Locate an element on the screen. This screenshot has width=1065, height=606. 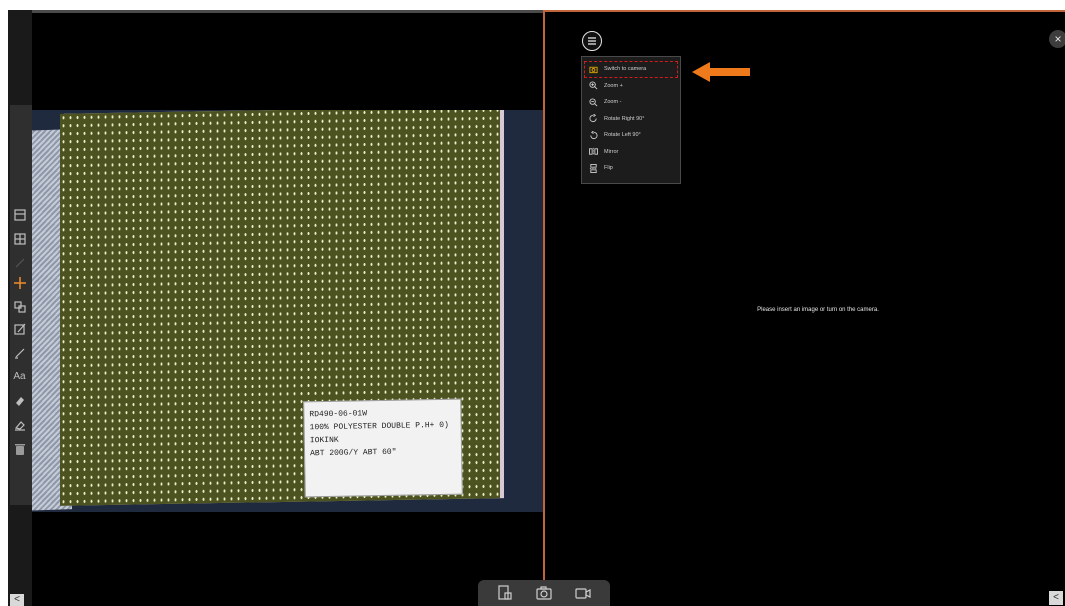
rotate-right-icon is located at coordinates (593, 119).